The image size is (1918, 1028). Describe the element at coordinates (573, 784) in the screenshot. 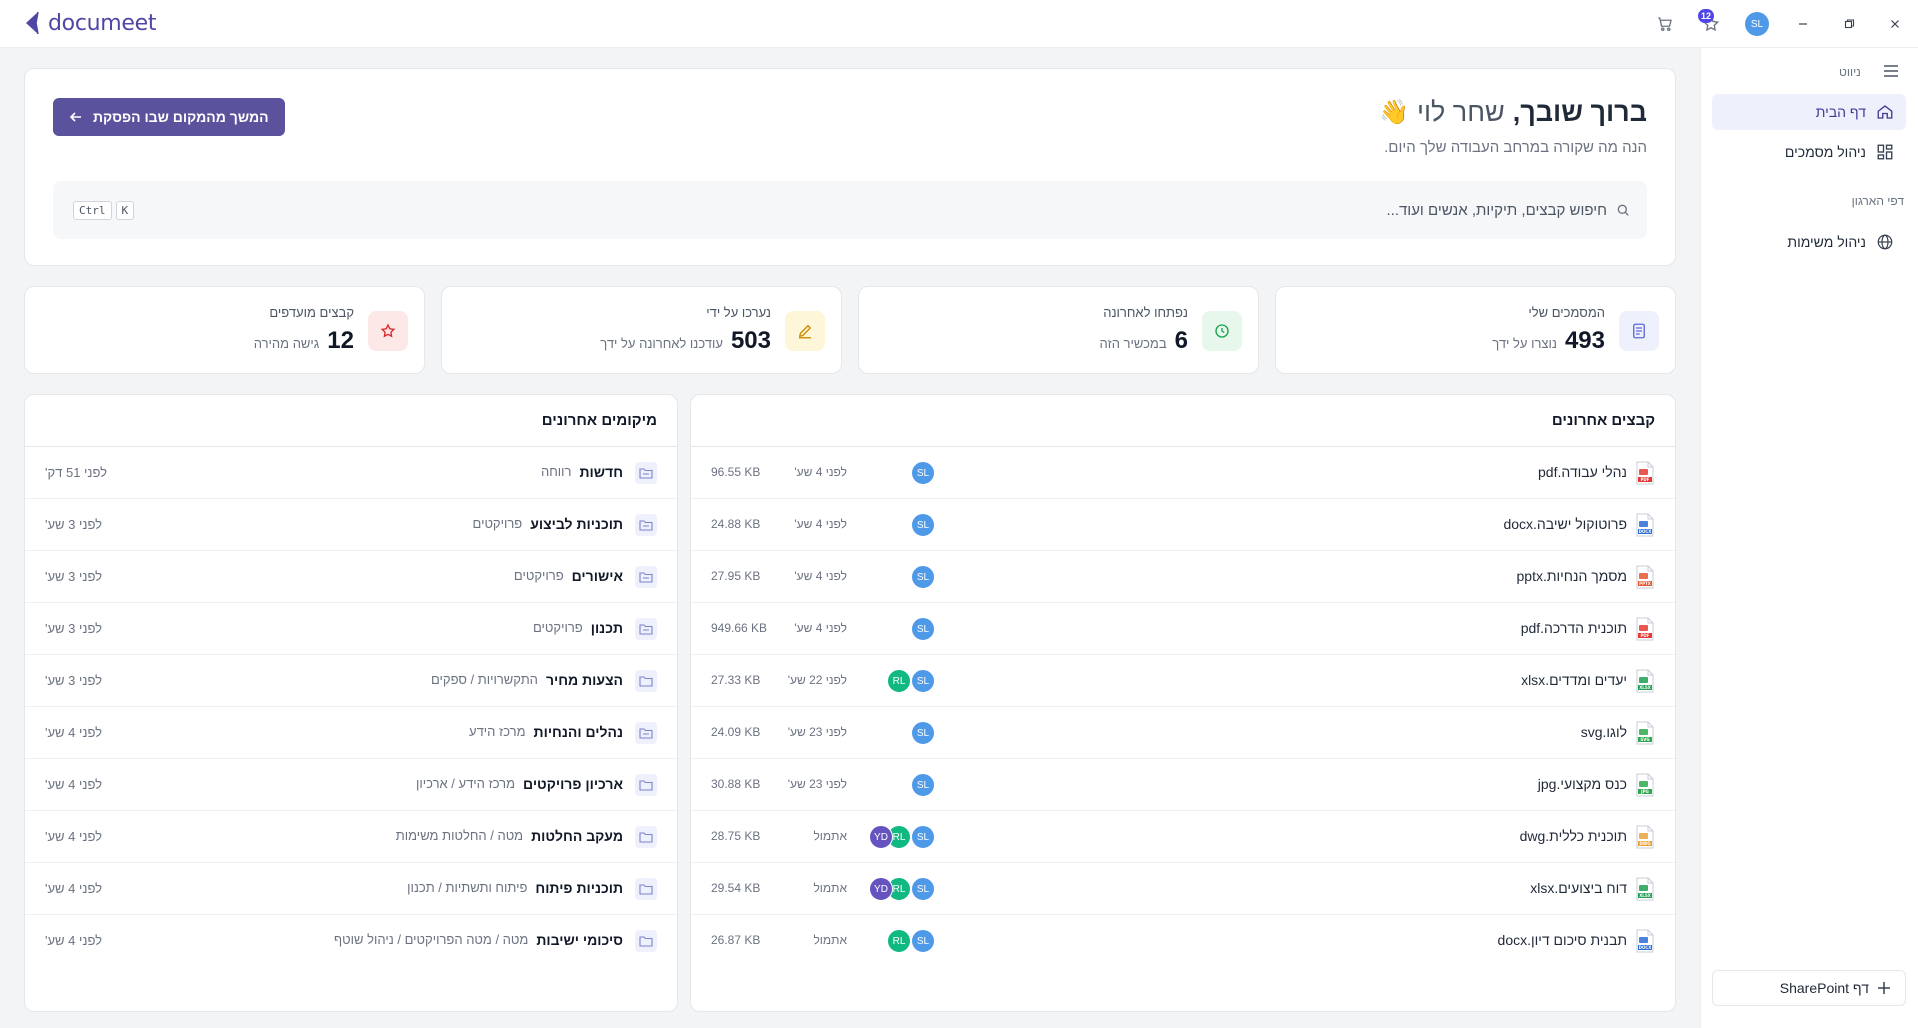

I see `place-name: ארכיון פרויקטים` at that location.